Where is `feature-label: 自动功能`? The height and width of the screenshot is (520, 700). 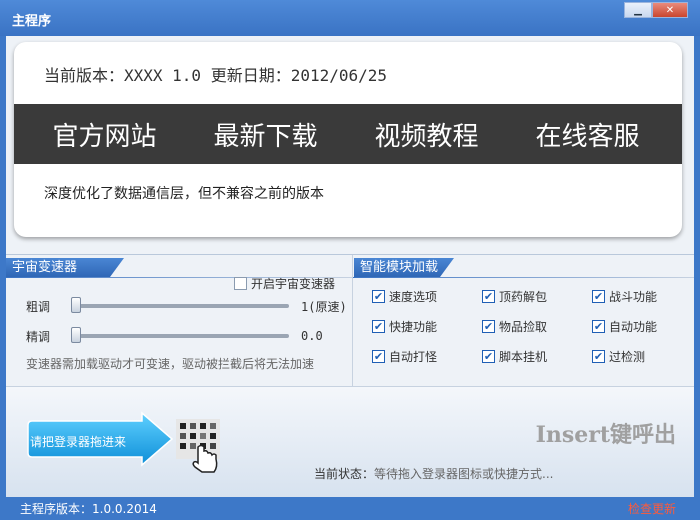
feature-label: 自动功能 is located at coordinates (633, 327).